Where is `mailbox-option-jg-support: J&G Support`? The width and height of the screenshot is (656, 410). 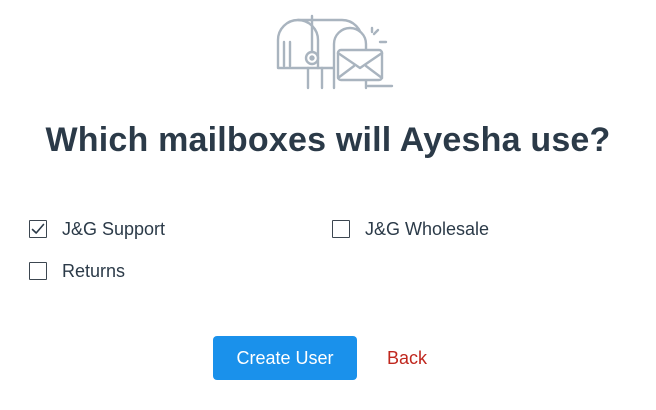 mailbox-option-jg-support: J&G Support is located at coordinates (97, 229).